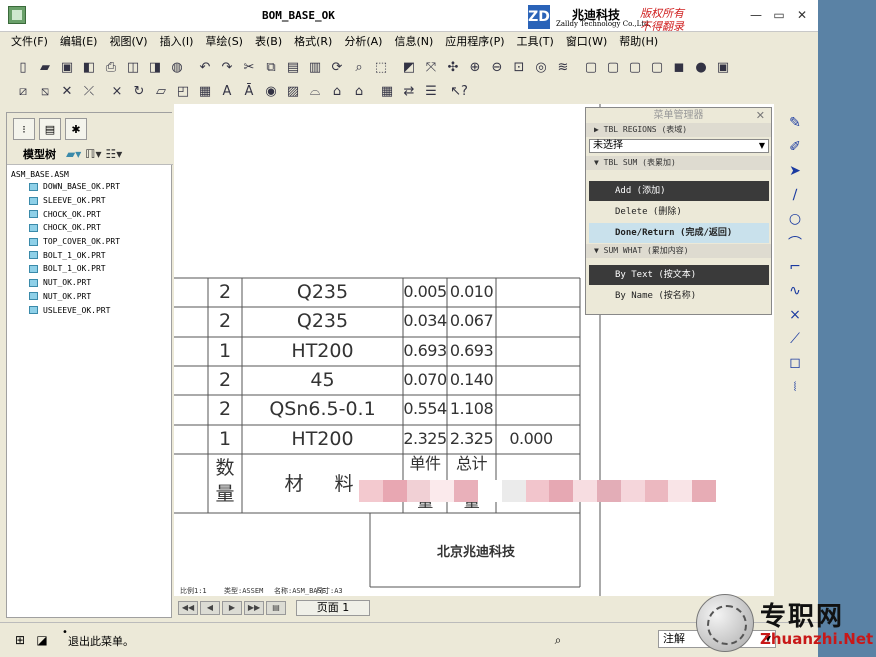 The height and width of the screenshot is (657, 876). What do you see at coordinates (678, 130) in the screenshot?
I see `tbl-regions-header: ▶ TBL REGIONS (表域)` at bounding box center [678, 130].